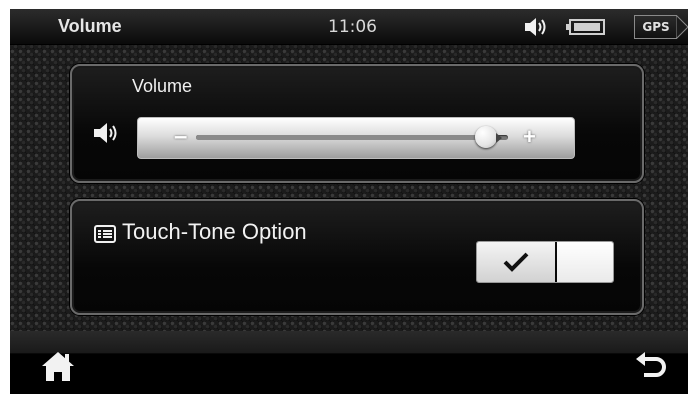 The height and width of the screenshot is (394, 688). What do you see at coordinates (90, 26) in the screenshot?
I see `page-title: Volume` at bounding box center [90, 26].